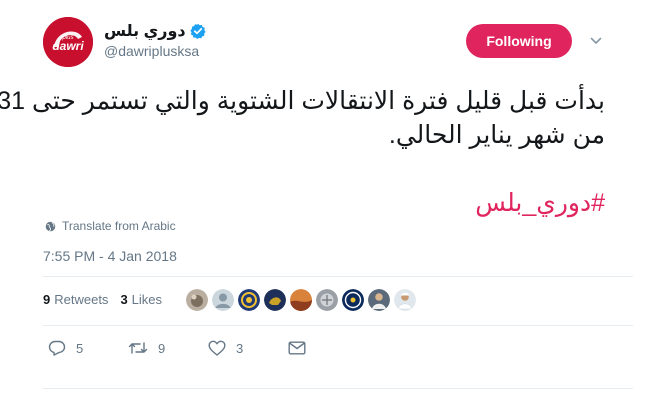  What do you see at coordinates (50, 226) in the screenshot?
I see `globe-icon` at bounding box center [50, 226].